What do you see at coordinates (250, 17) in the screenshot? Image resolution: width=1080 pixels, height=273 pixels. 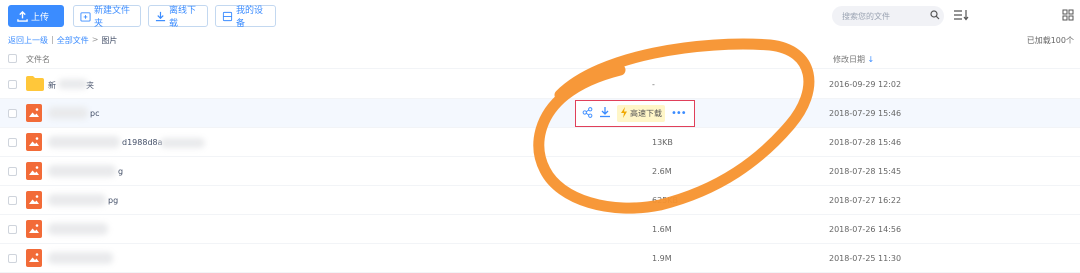 I see `my-devices-label: 我的设备` at bounding box center [250, 17].